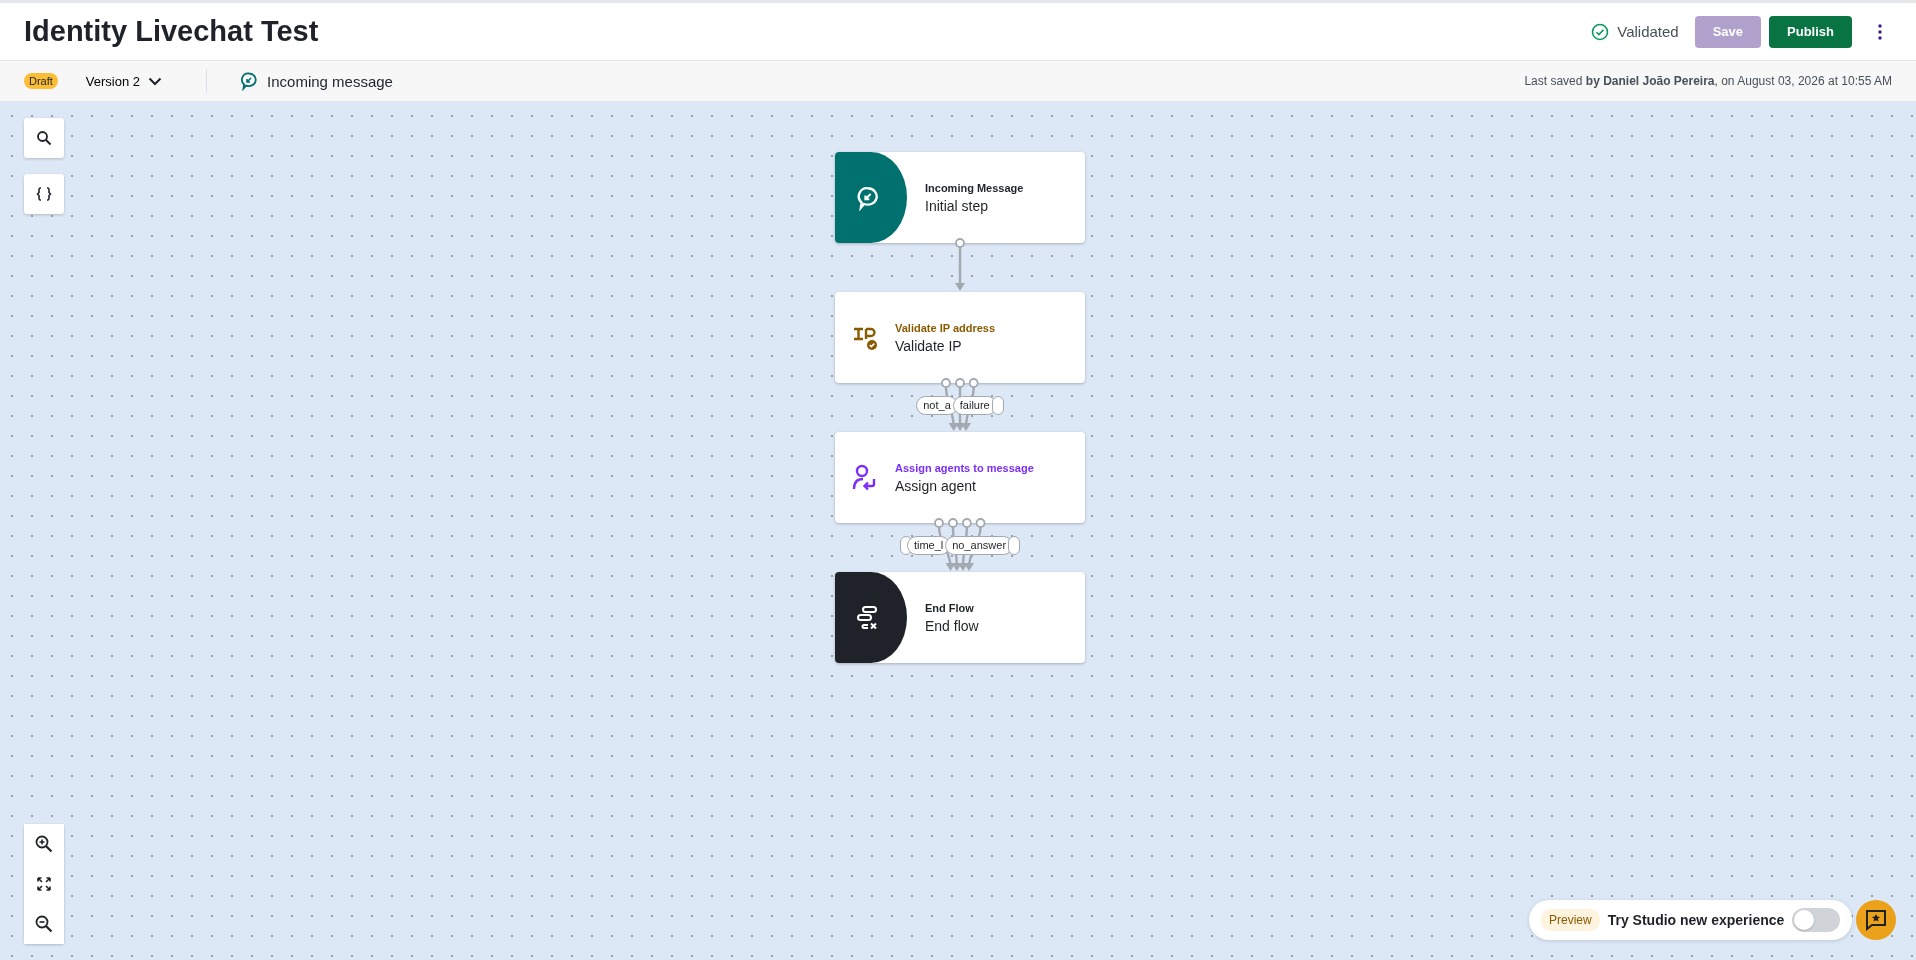  Describe the element at coordinates (1816, 920) in the screenshot. I see `new-experience-toggle` at that location.